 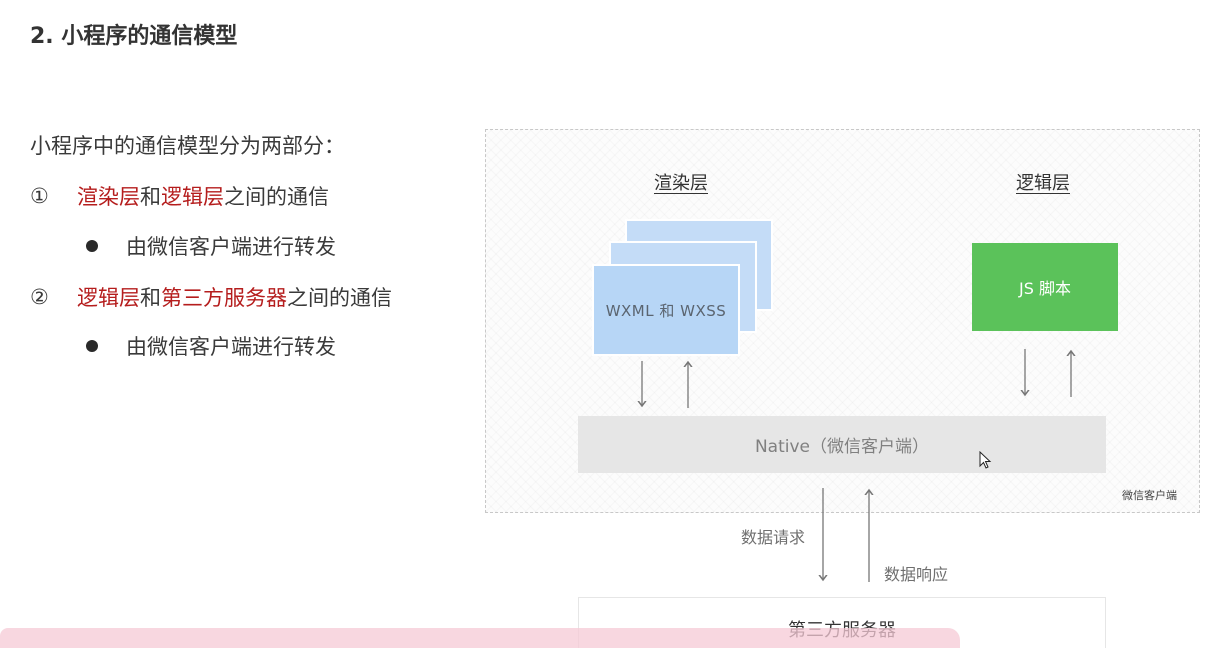 What do you see at coordinates (773, 537) in the screenshot?
I see `request-label: 数据请求` at bounding box center [773, 537].